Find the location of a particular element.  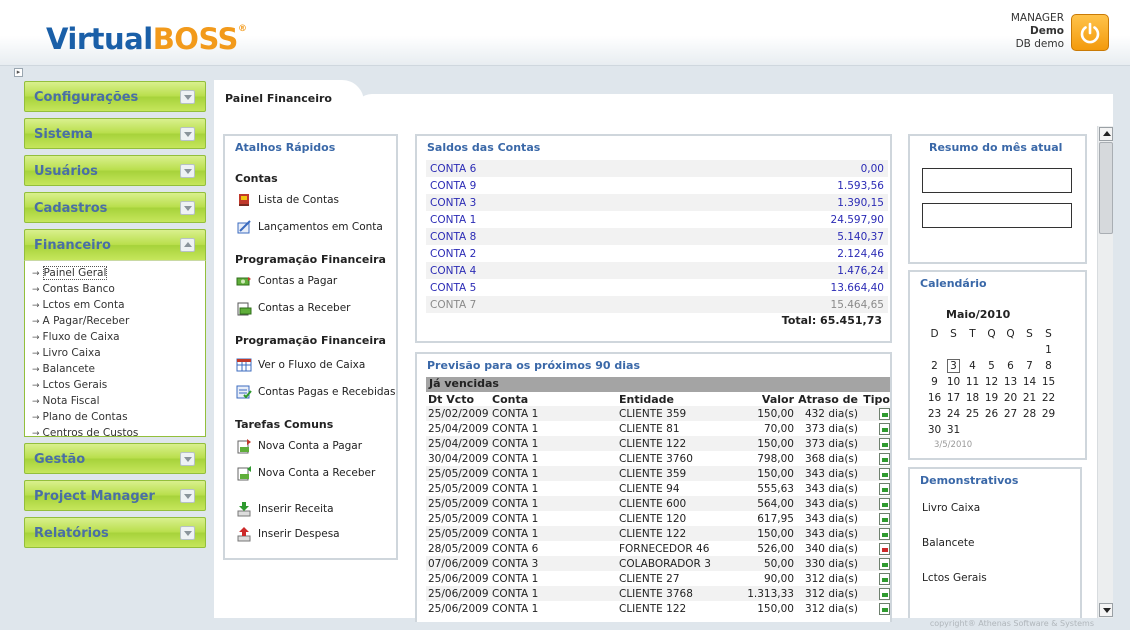

submenu-item-a-pagar-receber: A Pagar/Receber is located at coordinates (118, 322).